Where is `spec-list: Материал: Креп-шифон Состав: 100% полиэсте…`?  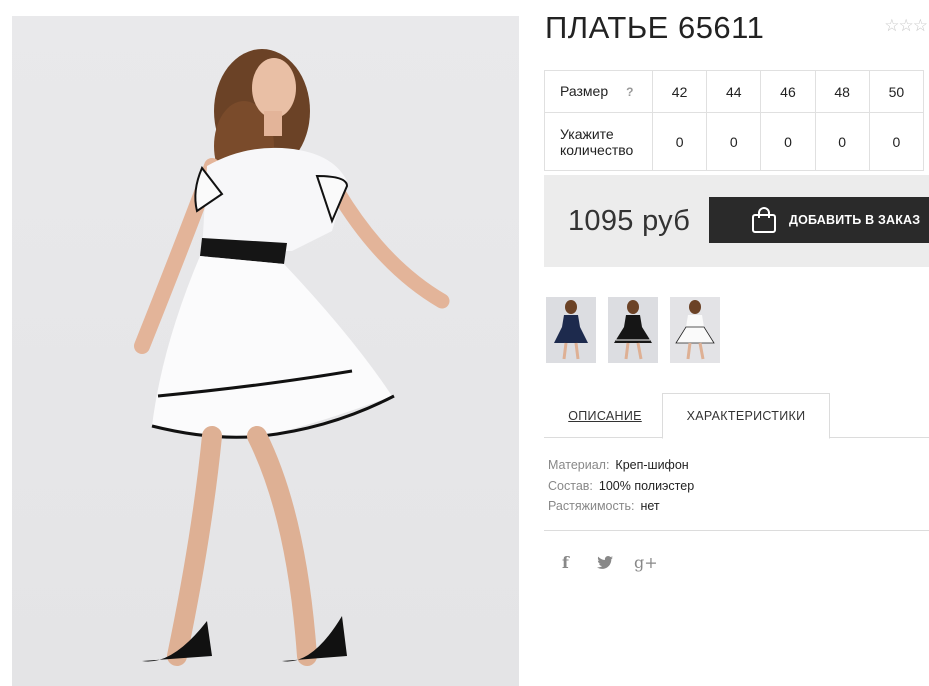
spec-list: Материал: Креп-шифон Состав: 100% полиэсте… is located at coordinates (621, 486).